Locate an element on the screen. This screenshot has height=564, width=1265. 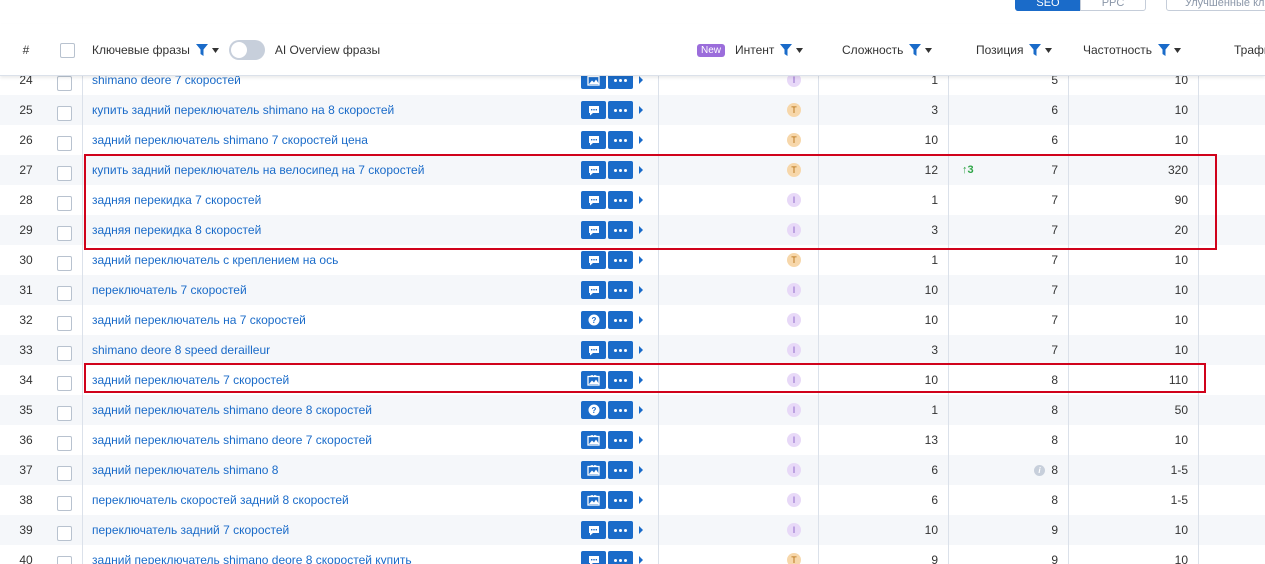
keyword-link: shimano deore 8 speed derailleur is located at coordinates (181, 350).